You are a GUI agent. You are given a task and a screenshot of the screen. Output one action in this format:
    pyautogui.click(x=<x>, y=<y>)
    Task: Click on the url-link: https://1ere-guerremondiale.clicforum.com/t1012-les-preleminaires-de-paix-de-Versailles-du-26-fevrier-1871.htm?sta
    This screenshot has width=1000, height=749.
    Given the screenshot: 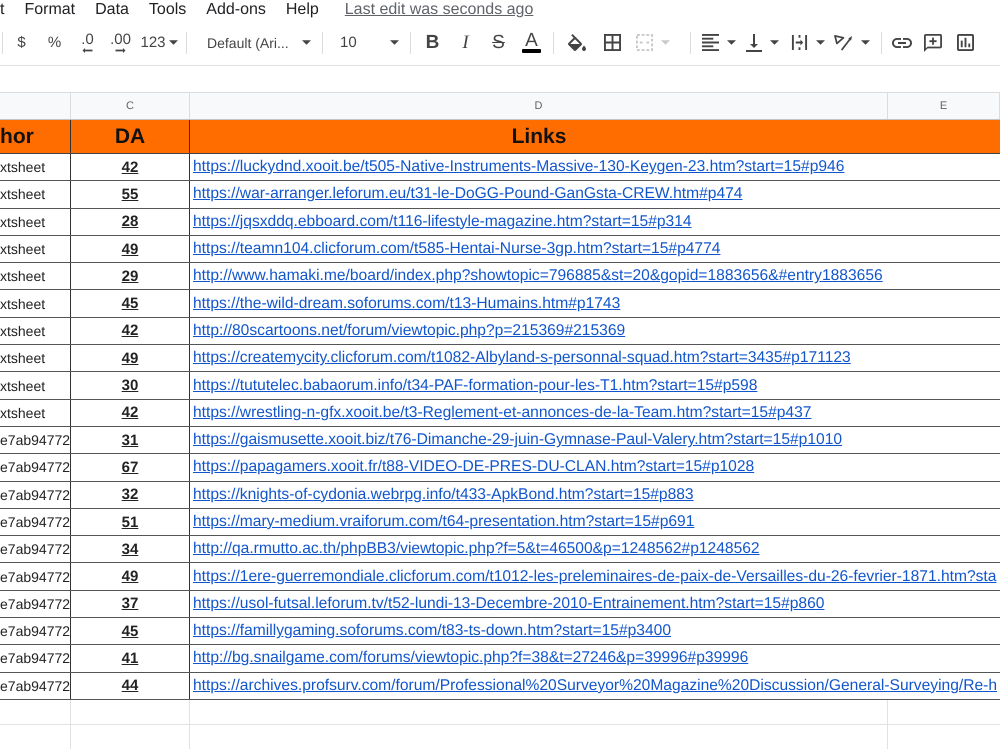 What is the action you would take?
    pyautogui.click(x=594, y=577)
    